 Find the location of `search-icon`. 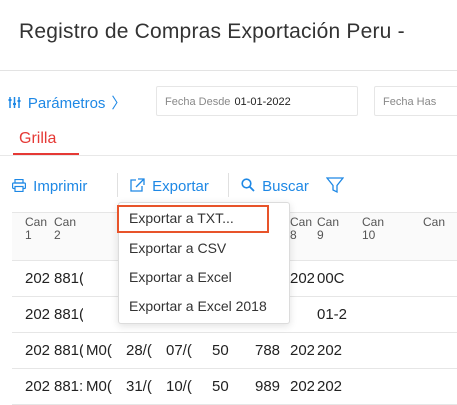

search-icon is located at coordinates (250, 186).